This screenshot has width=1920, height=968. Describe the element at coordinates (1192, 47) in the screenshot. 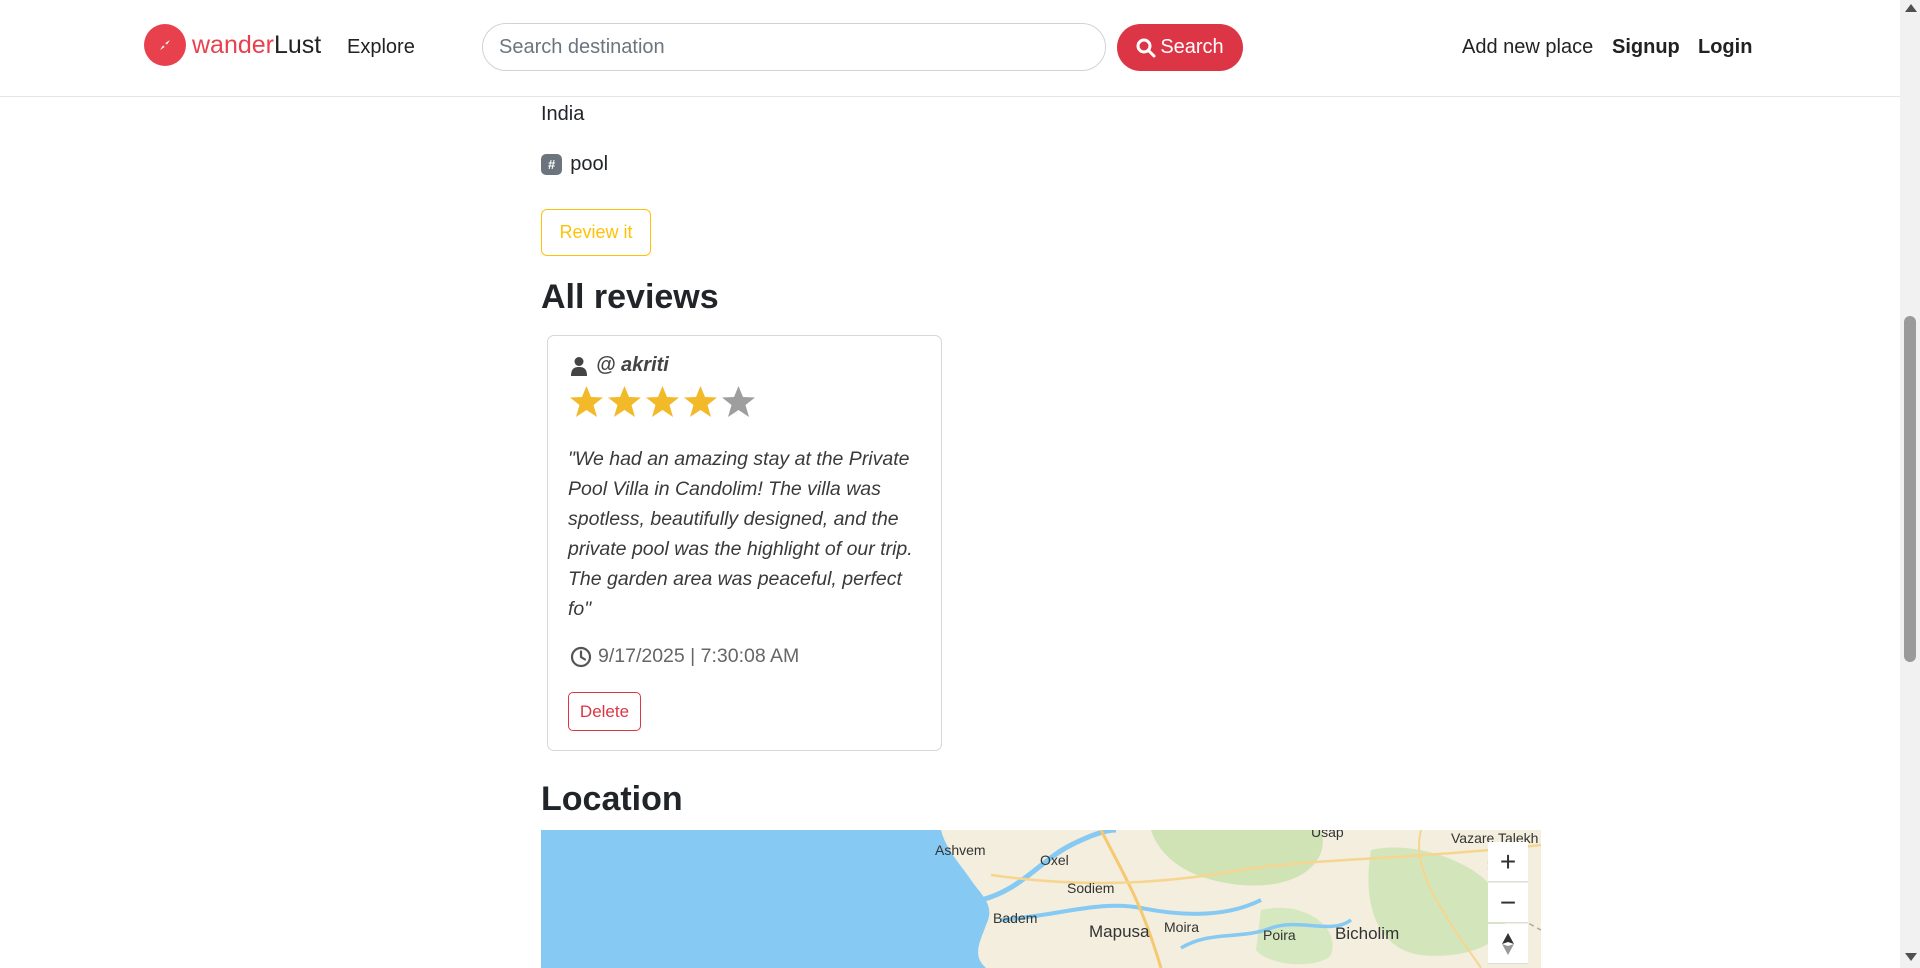

I see `search-button-label: Search` at that location.